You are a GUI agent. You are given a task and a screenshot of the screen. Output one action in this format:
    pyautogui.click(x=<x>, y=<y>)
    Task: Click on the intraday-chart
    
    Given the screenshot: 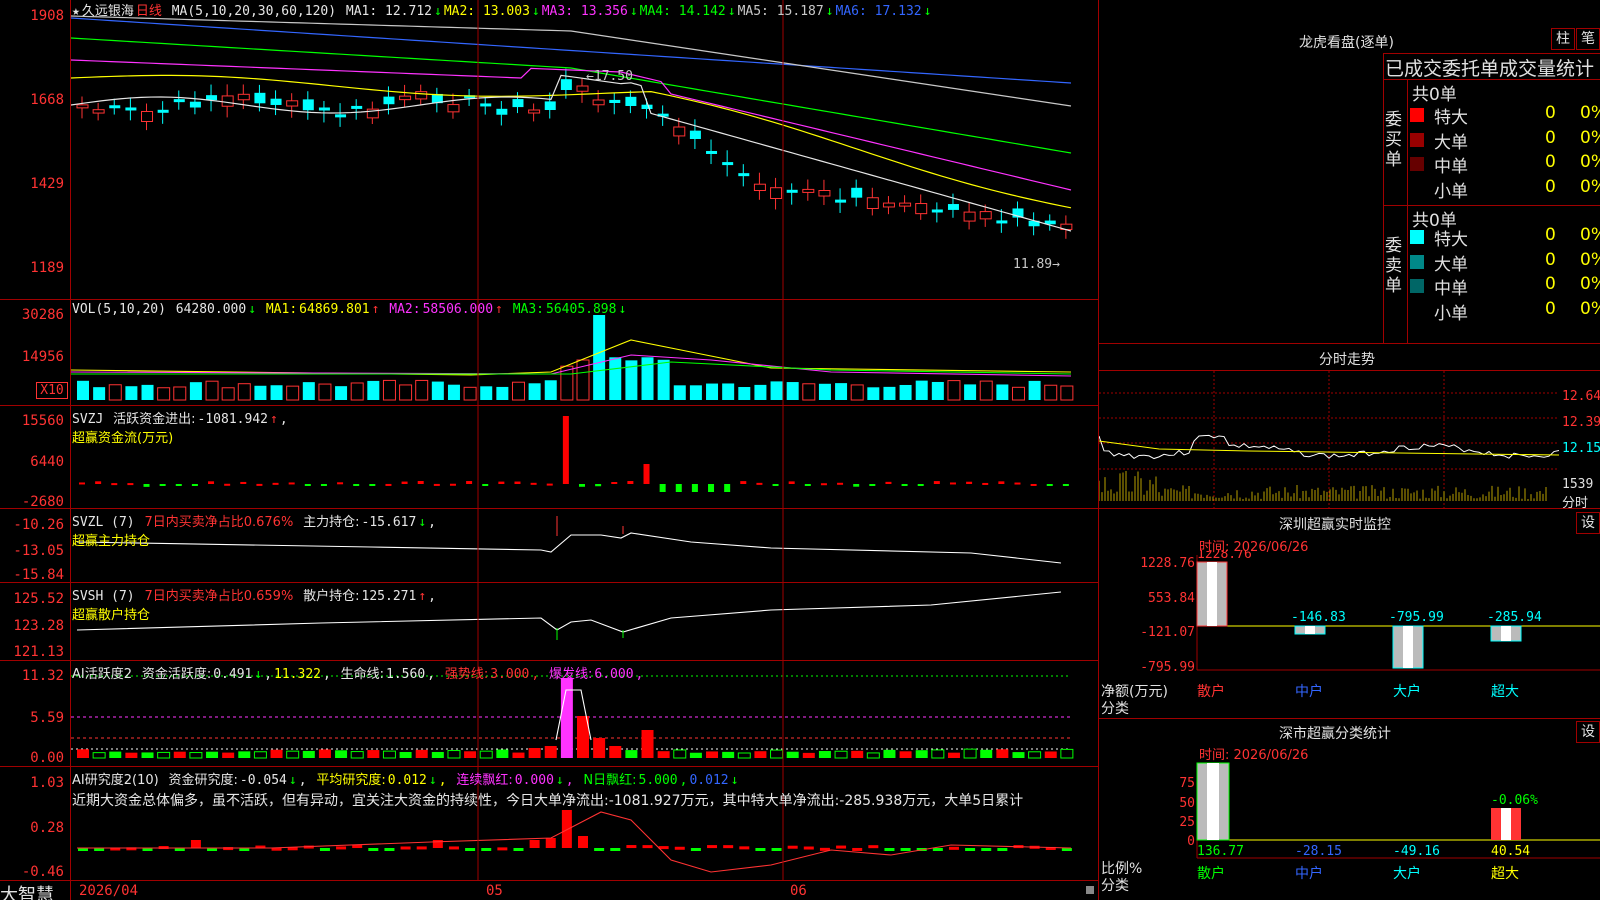 What is the action you would take?
    pyautogui.click(x=1329, y=440)
    